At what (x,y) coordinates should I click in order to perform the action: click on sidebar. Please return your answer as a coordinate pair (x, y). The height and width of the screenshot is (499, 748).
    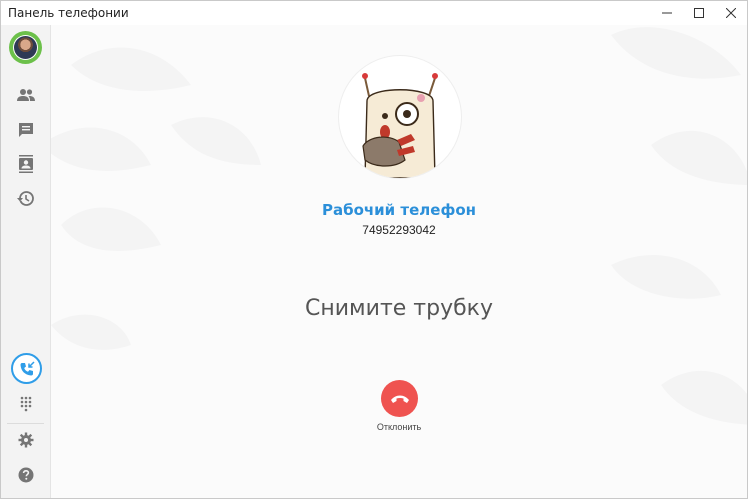
    Looking at the image, I should click on (26, 261).